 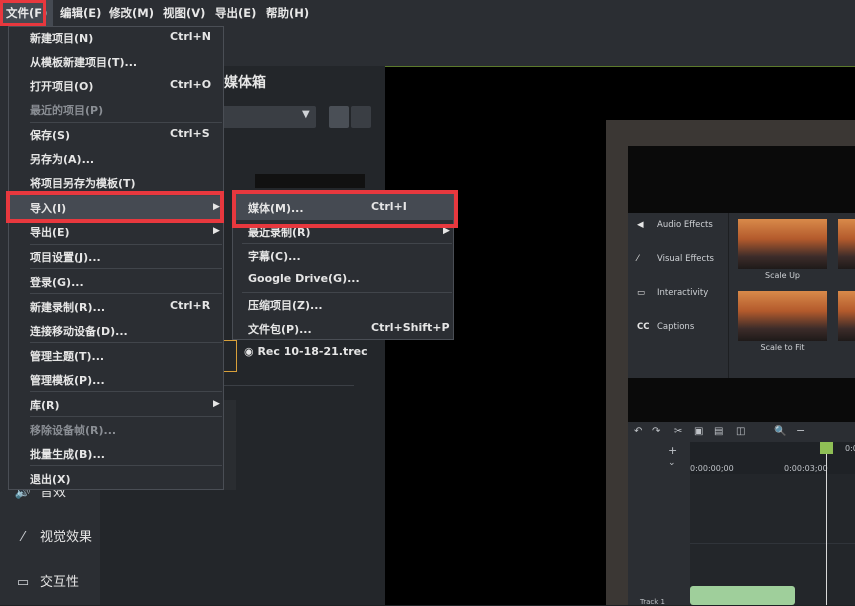 What do you see at coordinates (50, 232) in the screenshot?
I see `menu-item-export: 导出(E)` at bounding box center [50, 232].